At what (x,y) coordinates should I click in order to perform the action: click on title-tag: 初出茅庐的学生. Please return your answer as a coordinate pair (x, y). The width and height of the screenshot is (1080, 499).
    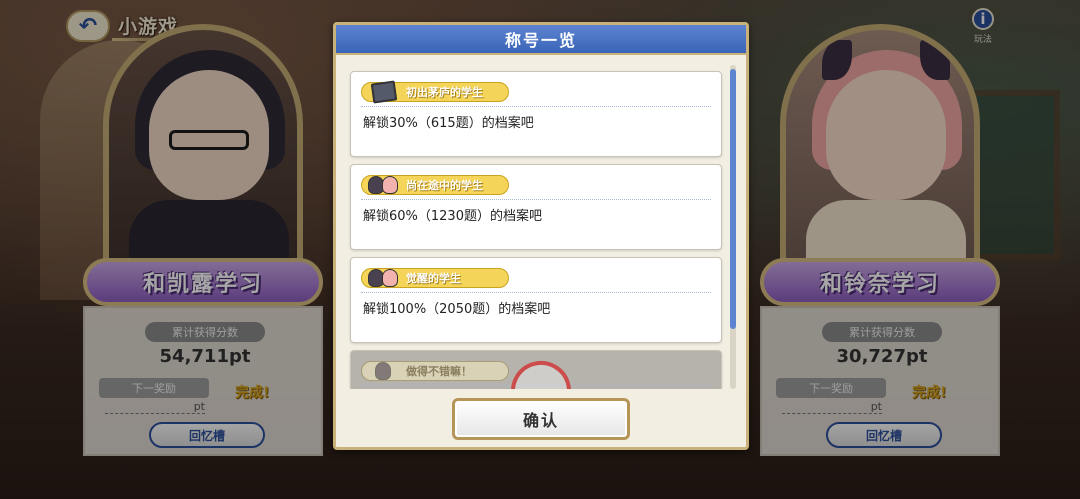
    Looking at the image, I should click on (435, 92).